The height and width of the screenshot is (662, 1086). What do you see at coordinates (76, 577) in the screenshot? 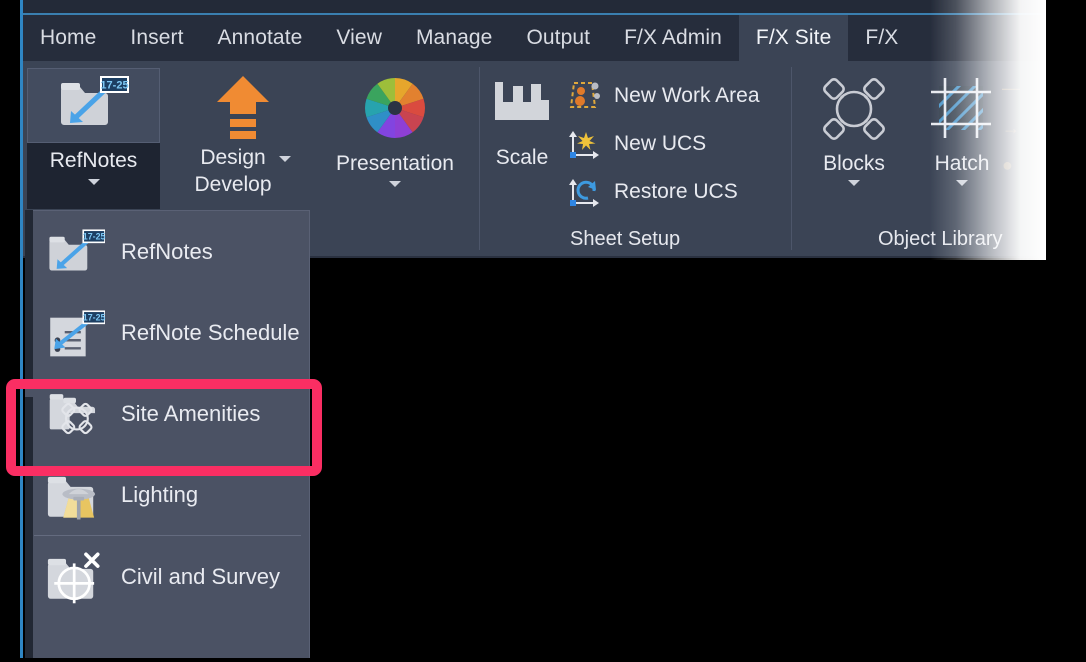
I see `civil-survey-icon` at bounding box center [76, 577].